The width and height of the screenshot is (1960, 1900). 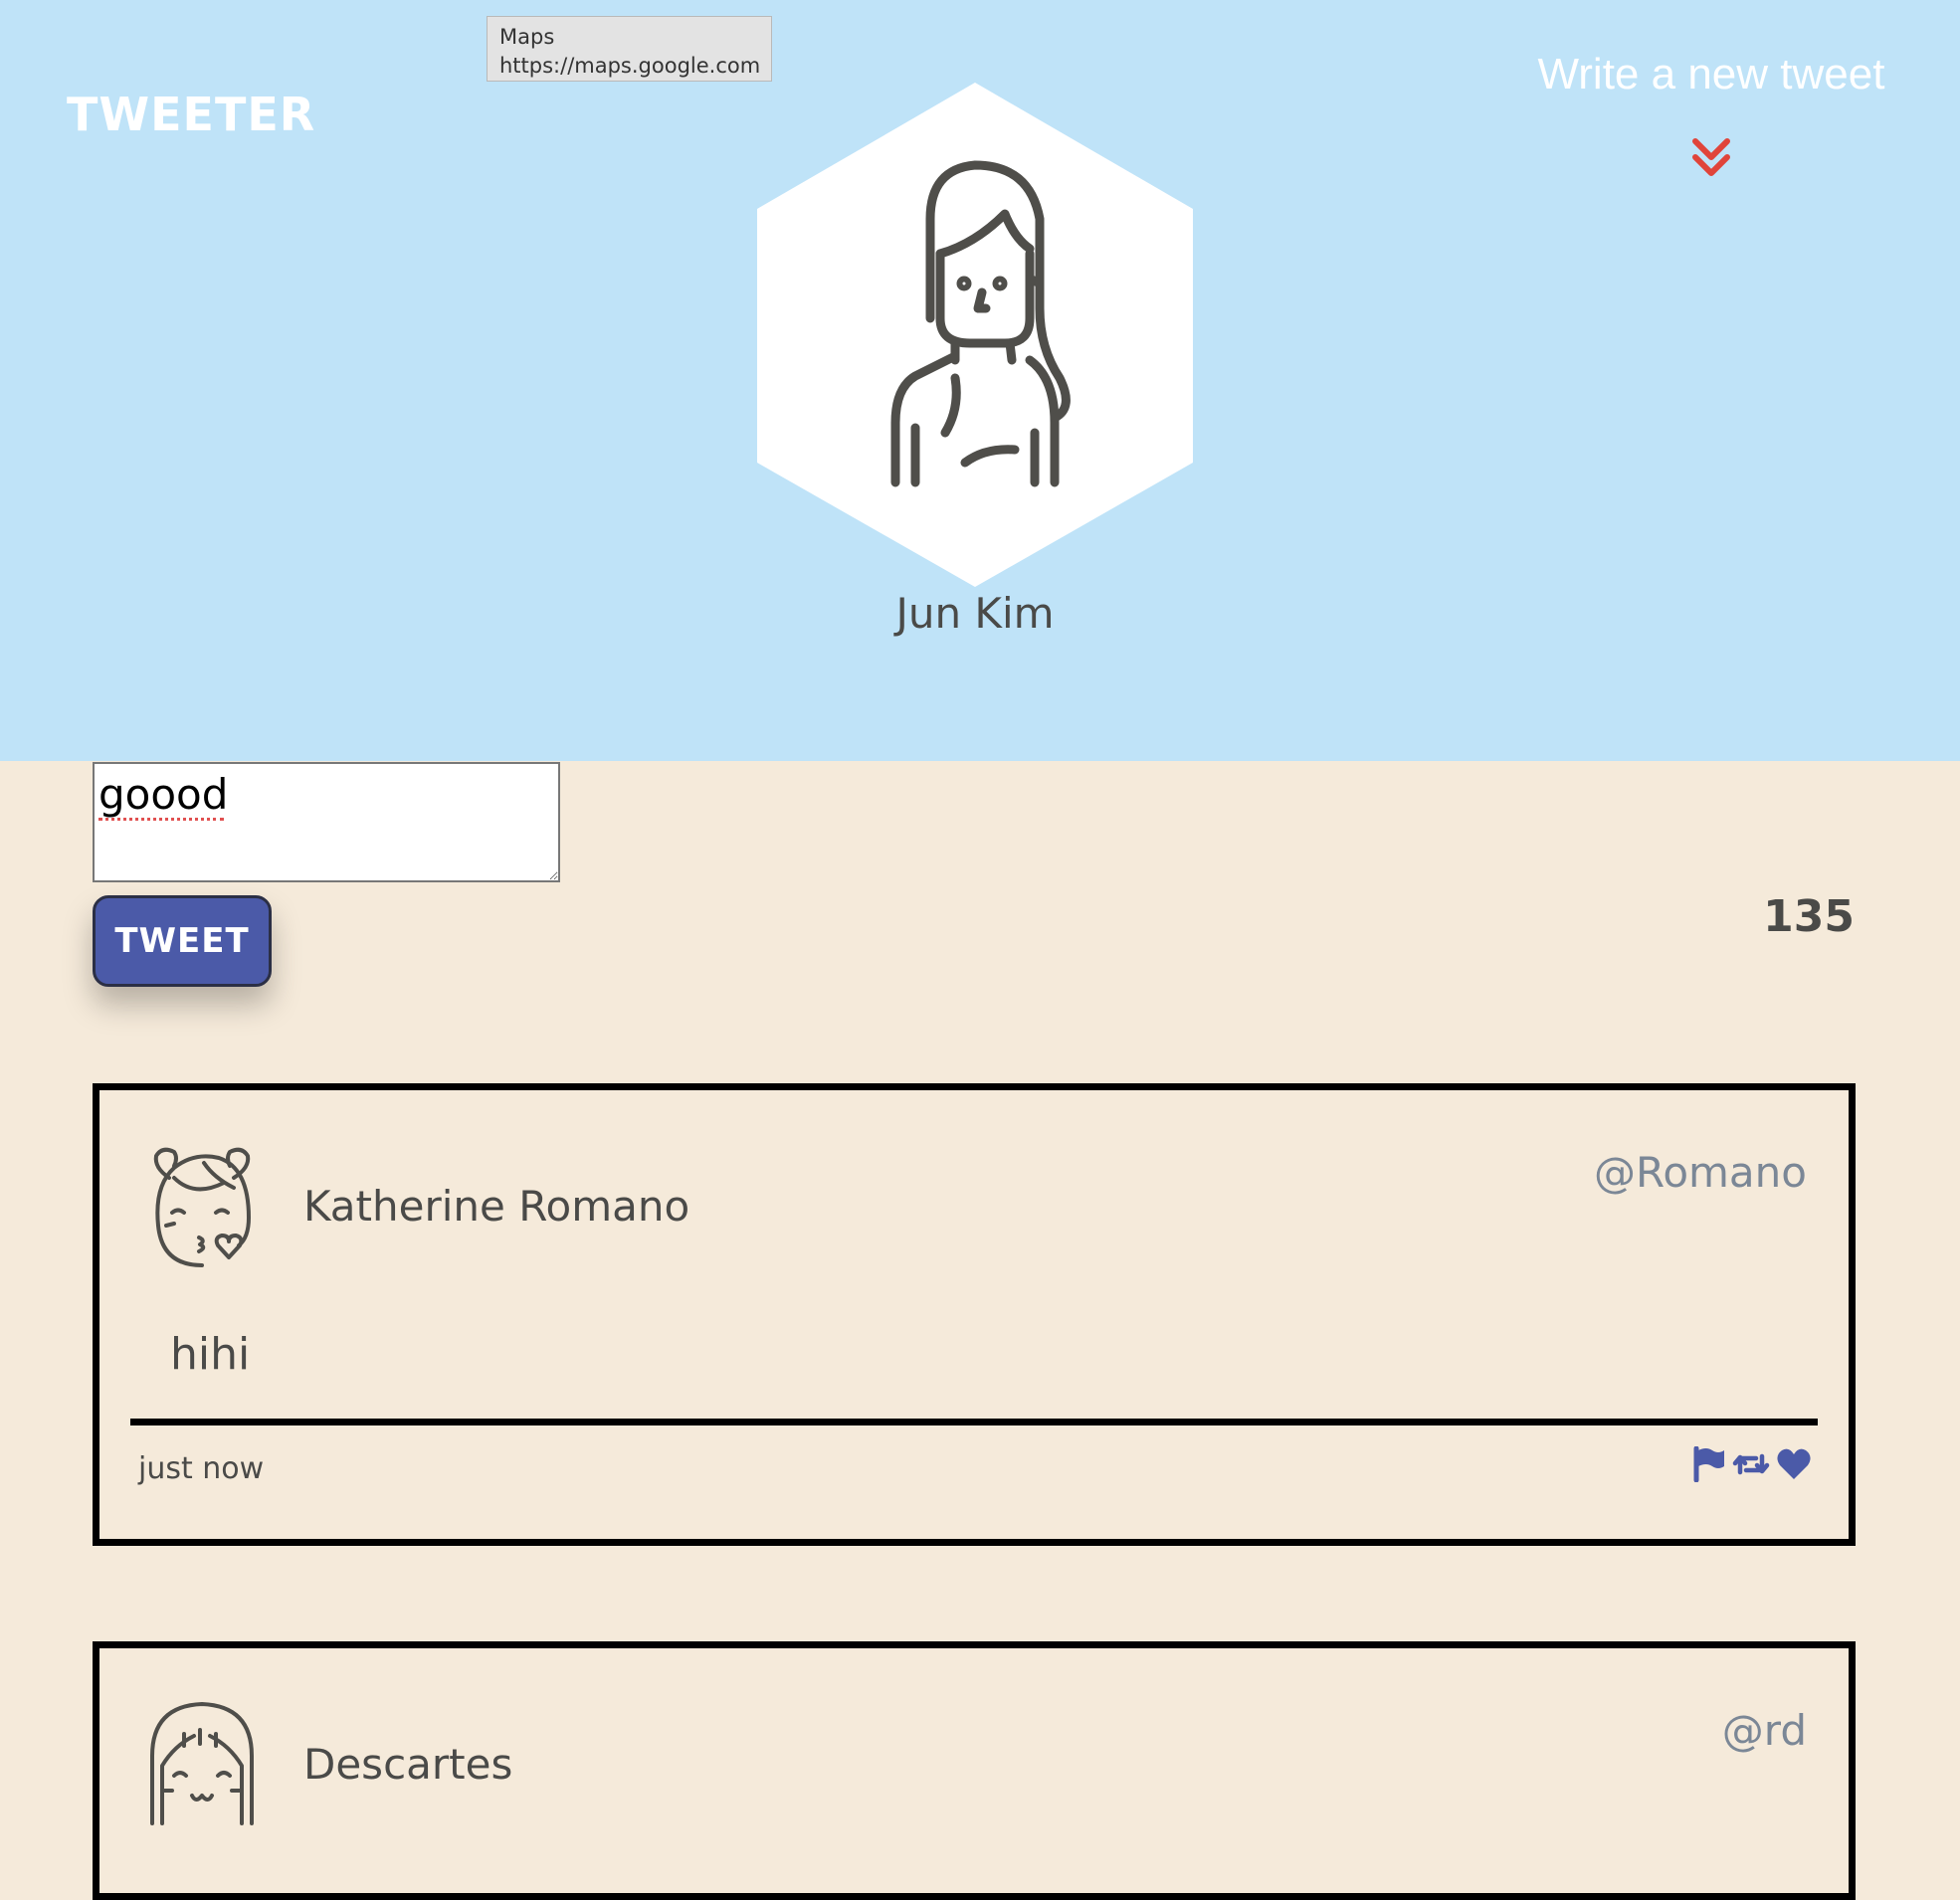 What do you see at coordinates (527, 37) in the screenshot?
I see `tooltip-title: Maps` at bounding box center [527, 37].